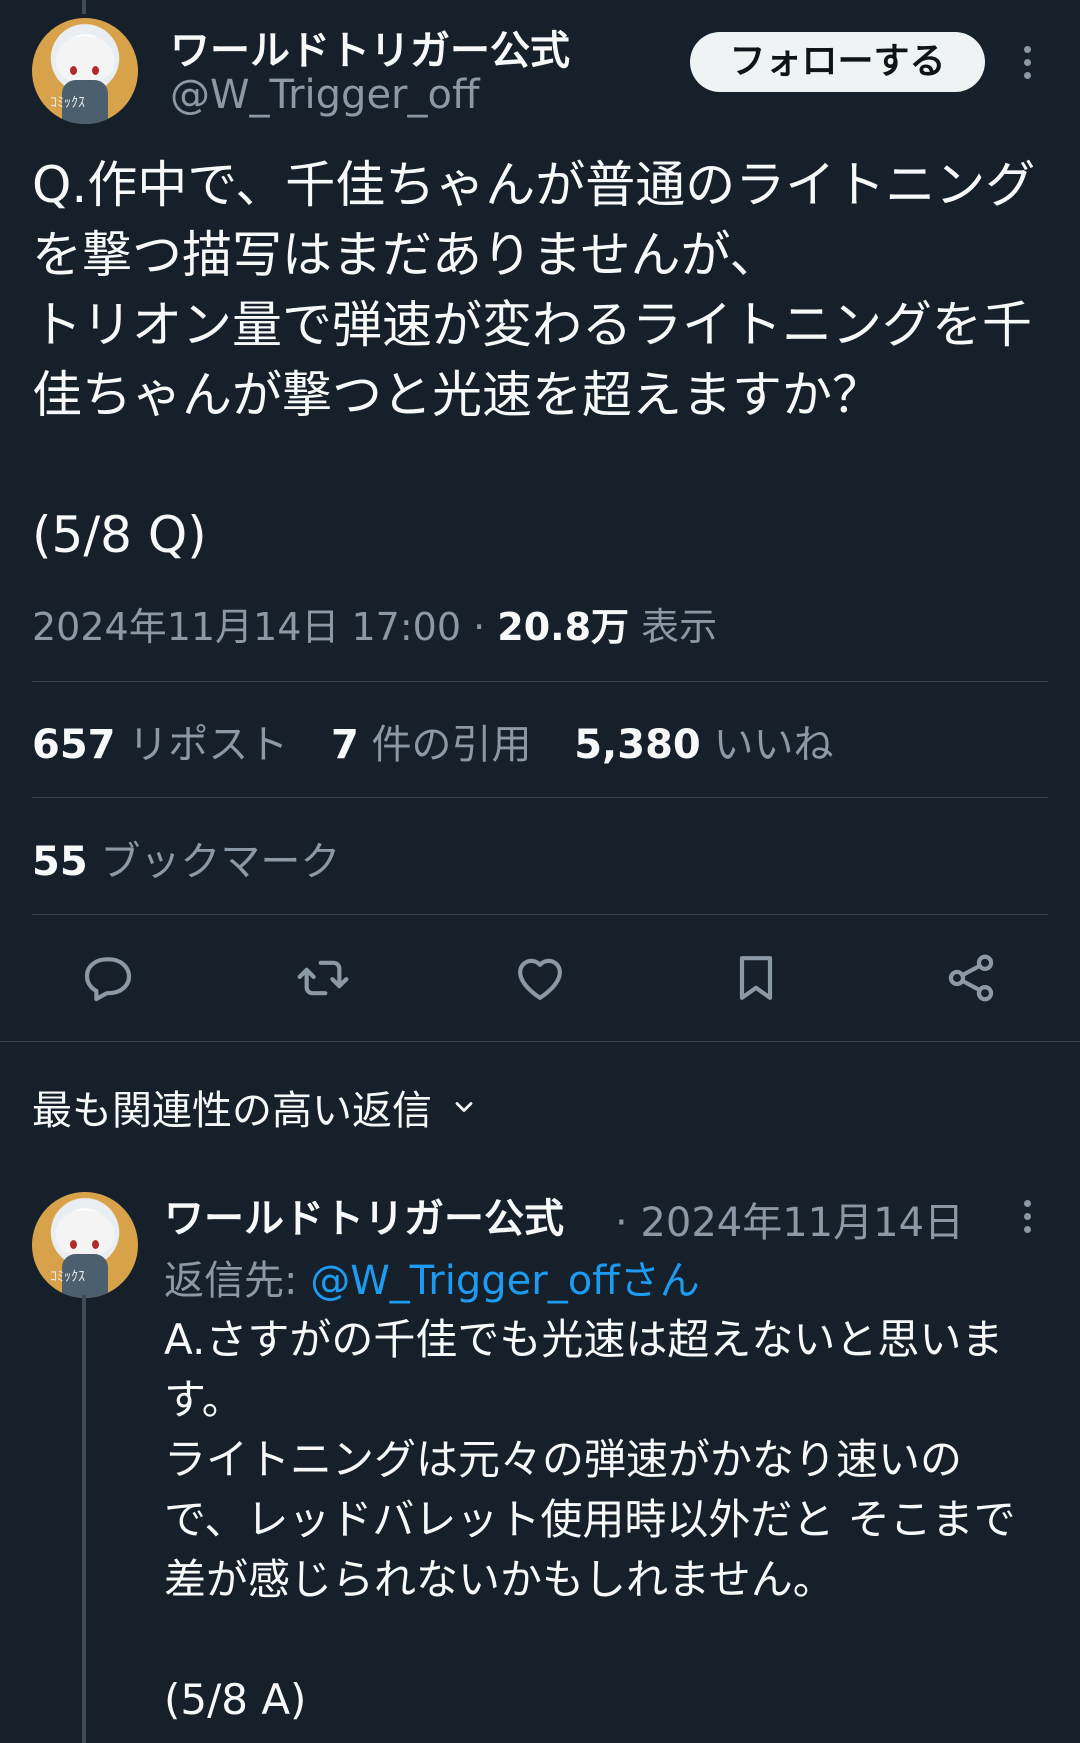  Describe the element at coordinates (540, 978) in the screenshot. I see `like-icon` at that location.